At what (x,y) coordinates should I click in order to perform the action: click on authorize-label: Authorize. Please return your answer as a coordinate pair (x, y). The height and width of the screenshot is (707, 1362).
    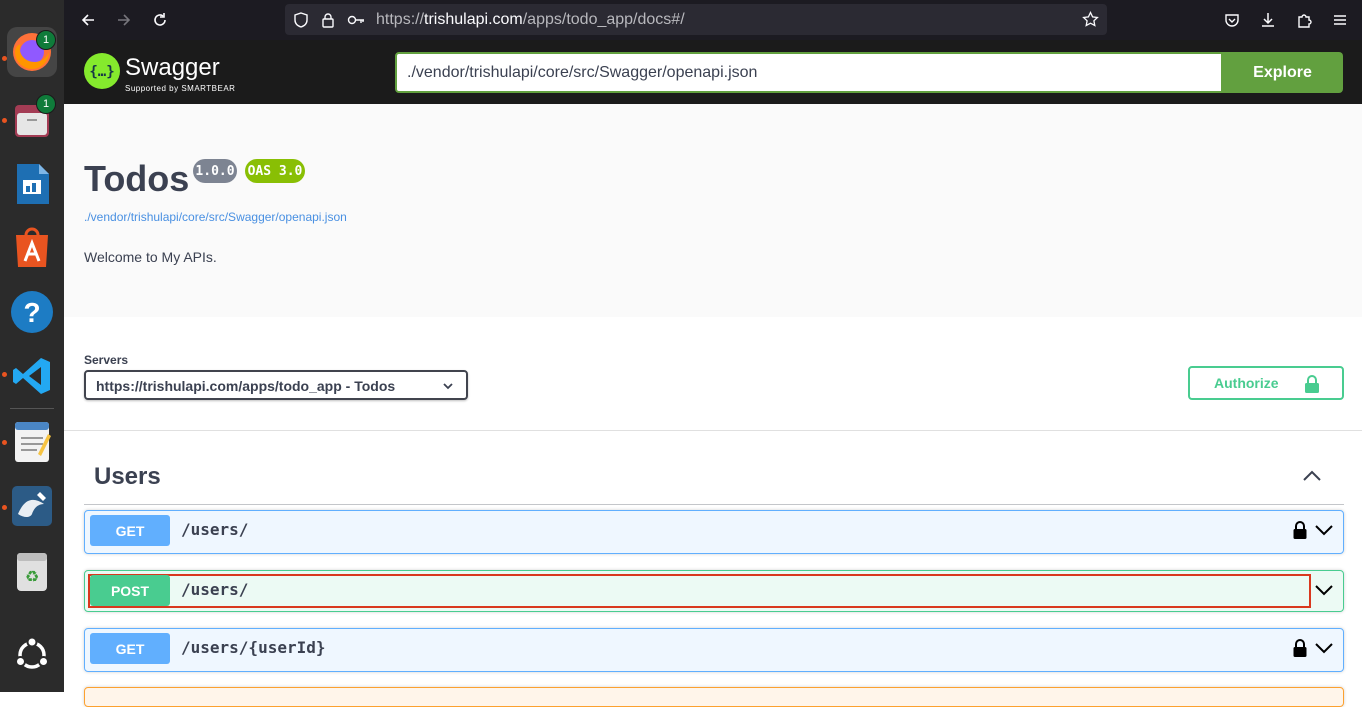
    Looking at the image, I should click on (1246, 383).